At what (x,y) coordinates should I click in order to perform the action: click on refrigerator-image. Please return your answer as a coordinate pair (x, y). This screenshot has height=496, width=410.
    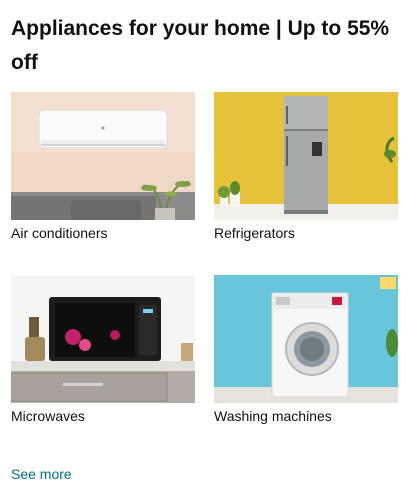
    Looking at the image, I should click on (306, 156).